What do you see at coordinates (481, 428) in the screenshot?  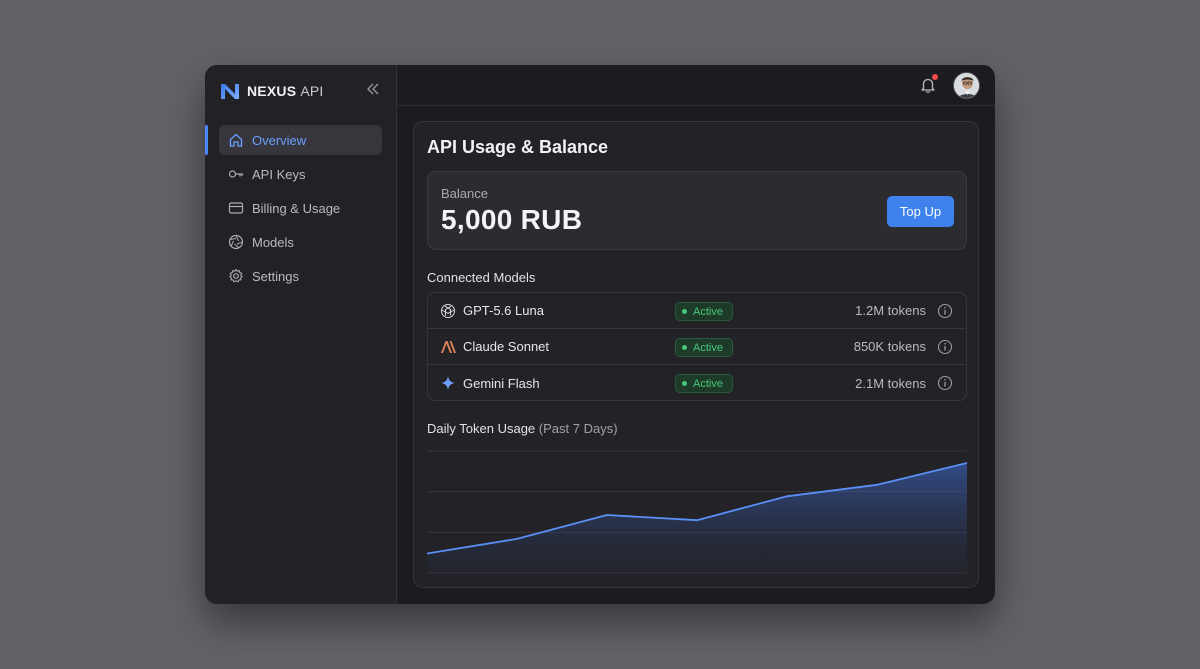 I see `chart-title: Daily Token Usage` at bounding box center [481, 428].